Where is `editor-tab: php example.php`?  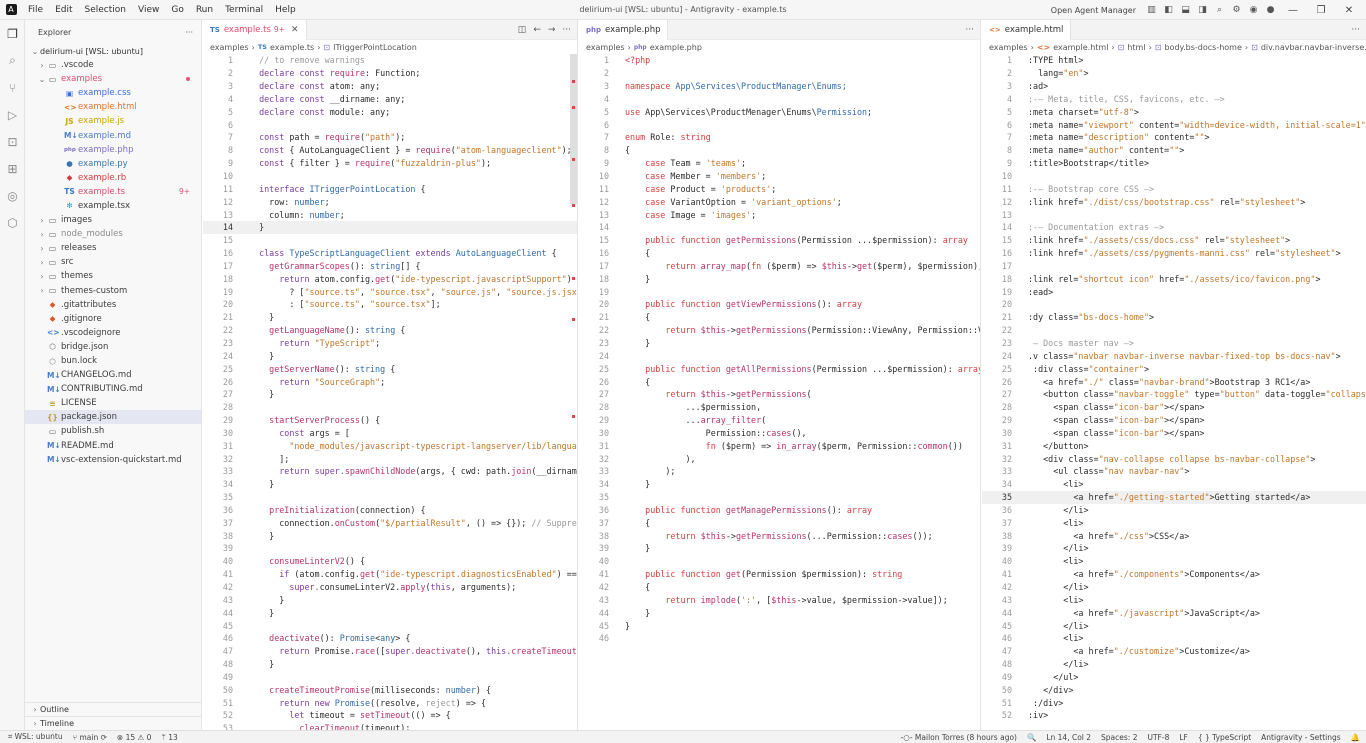
editor-tab: php example.php is located at coordinates (624, 30).